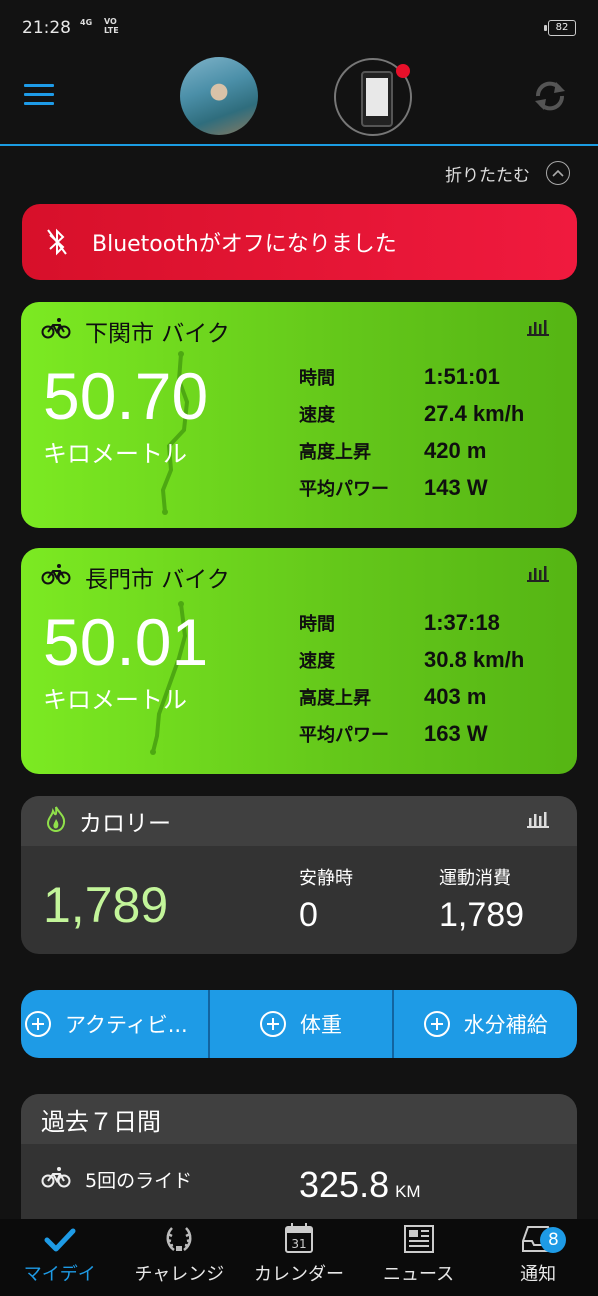 The height and width of the screenshot is (1296, 598). I want to click on stat-time: 時間 1:37:18, so click(411, 622).